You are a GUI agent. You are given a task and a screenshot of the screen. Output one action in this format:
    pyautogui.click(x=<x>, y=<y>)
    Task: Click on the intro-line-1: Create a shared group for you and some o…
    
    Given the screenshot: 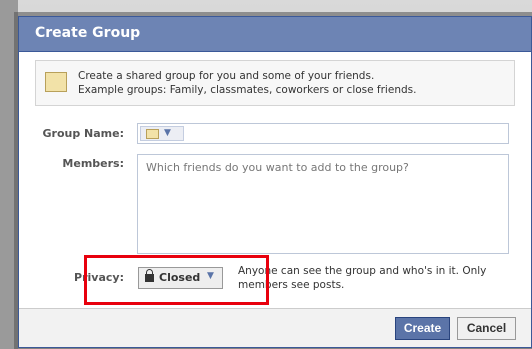 What is the action you would take?
    pyautogui.click(x=226, y=76)
    